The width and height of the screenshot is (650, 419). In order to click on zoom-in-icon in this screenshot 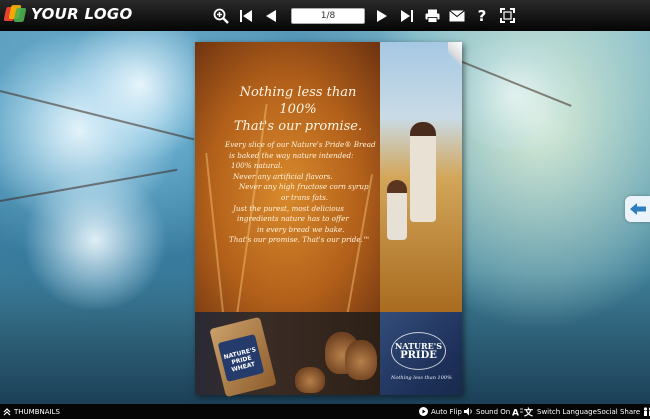, I will do `click(221, 16)`.